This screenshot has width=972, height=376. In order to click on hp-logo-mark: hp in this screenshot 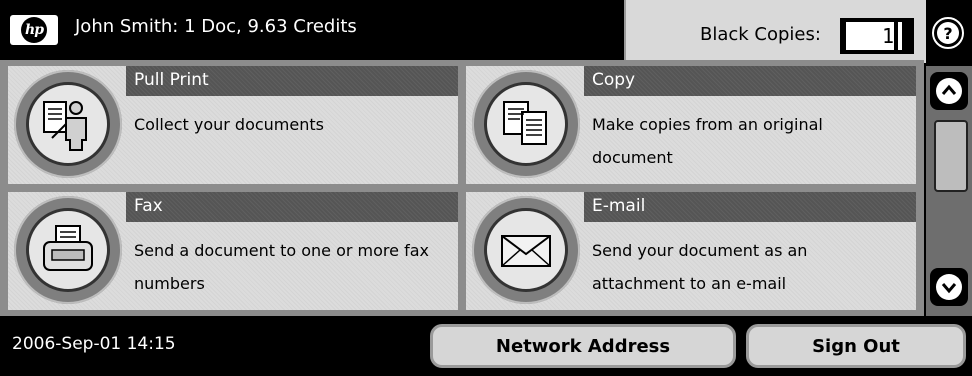, I will do `click(34, 30)`.